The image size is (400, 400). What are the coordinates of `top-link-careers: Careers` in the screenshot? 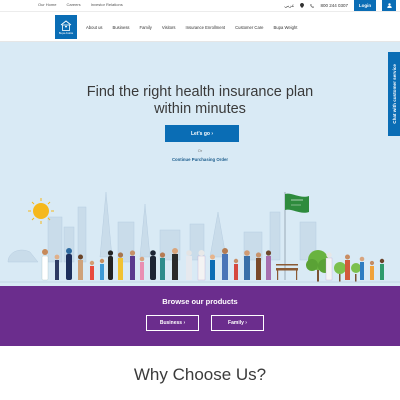 It's located at (73, 4).